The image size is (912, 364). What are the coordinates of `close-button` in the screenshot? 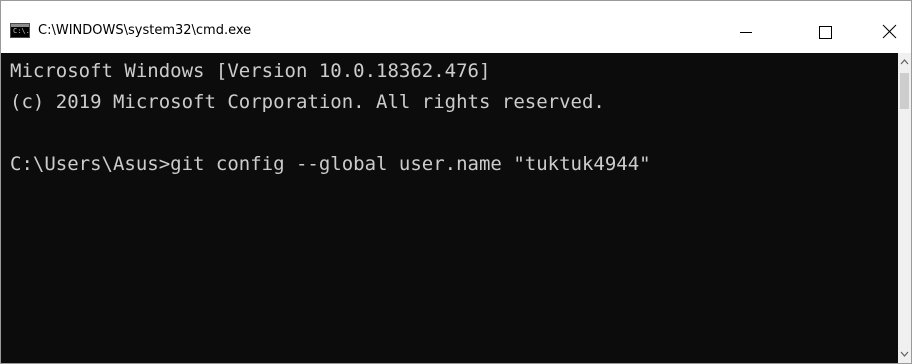 It's located at (885, 27).